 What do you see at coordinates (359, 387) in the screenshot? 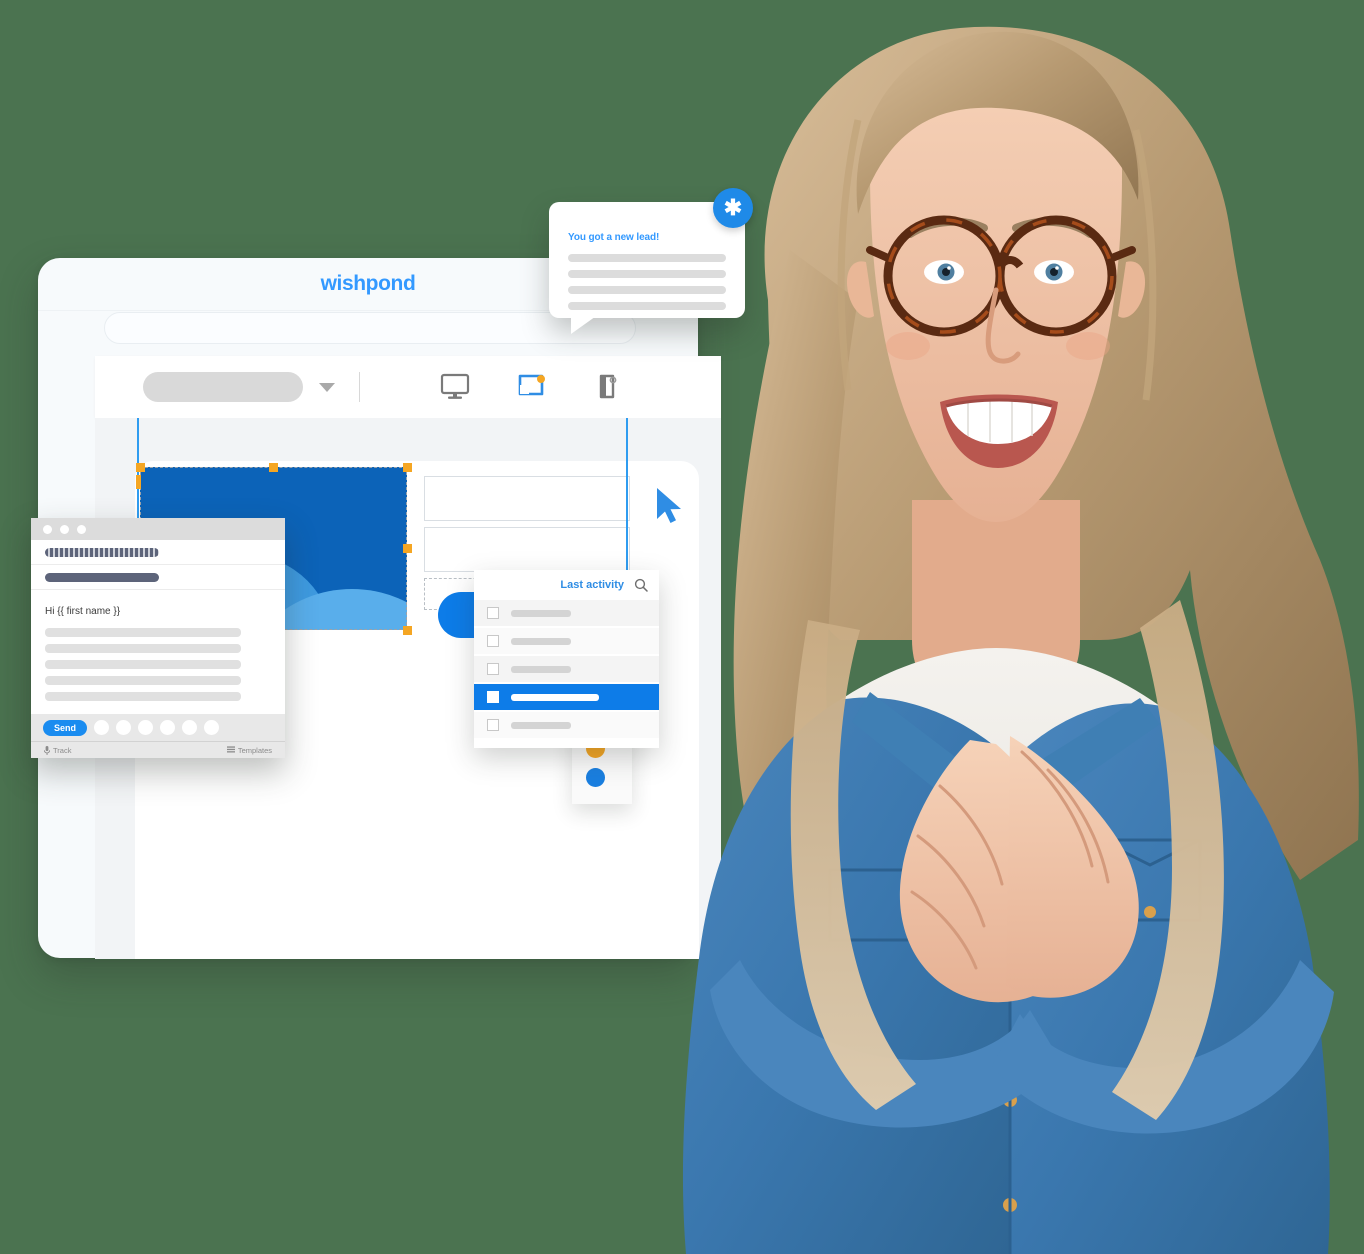
I see `toolbar-divider` at bounding box center [359, 387].